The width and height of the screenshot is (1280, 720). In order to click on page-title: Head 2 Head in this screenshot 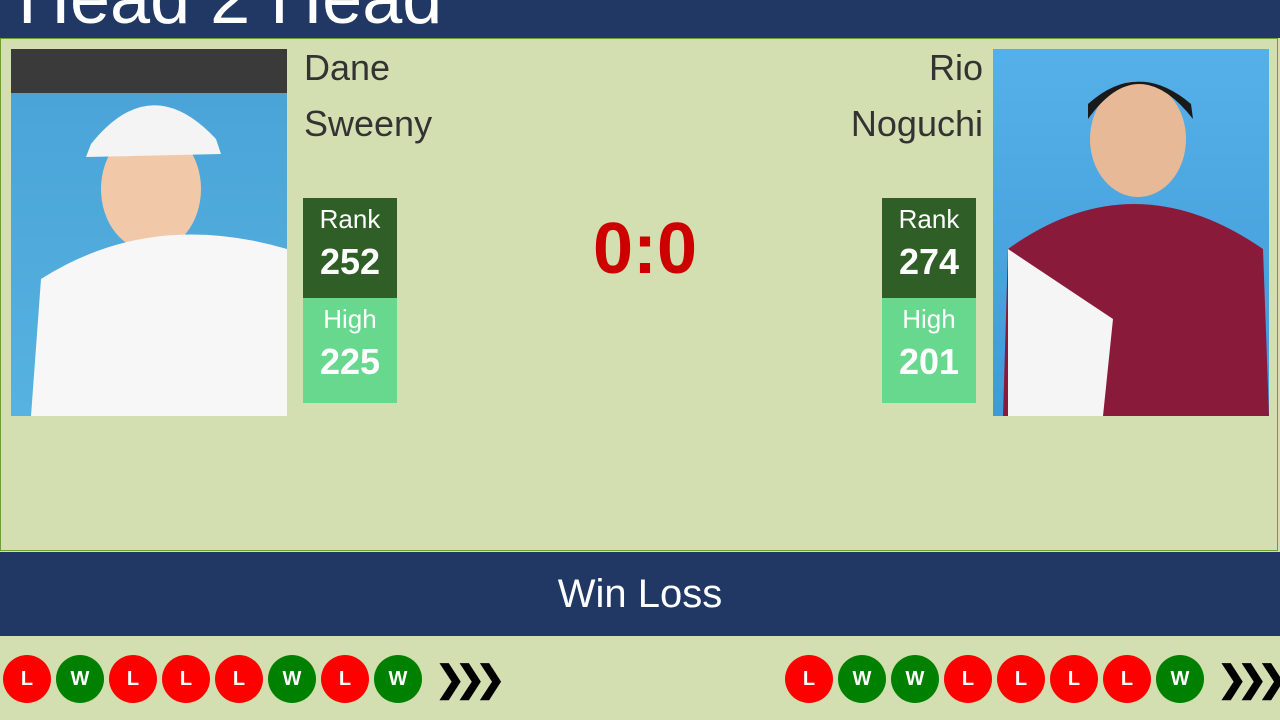, I will do `click(230, 19)`.